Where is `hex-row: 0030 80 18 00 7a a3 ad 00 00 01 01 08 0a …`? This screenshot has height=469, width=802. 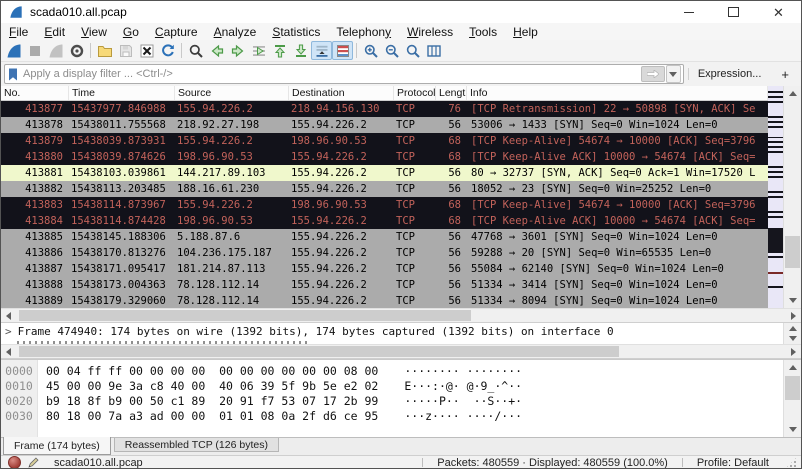
hex-row: 0030 80 18 00 7a a3 ad 00 00 01 01 08 0a … is located at coordinates (401, 416).